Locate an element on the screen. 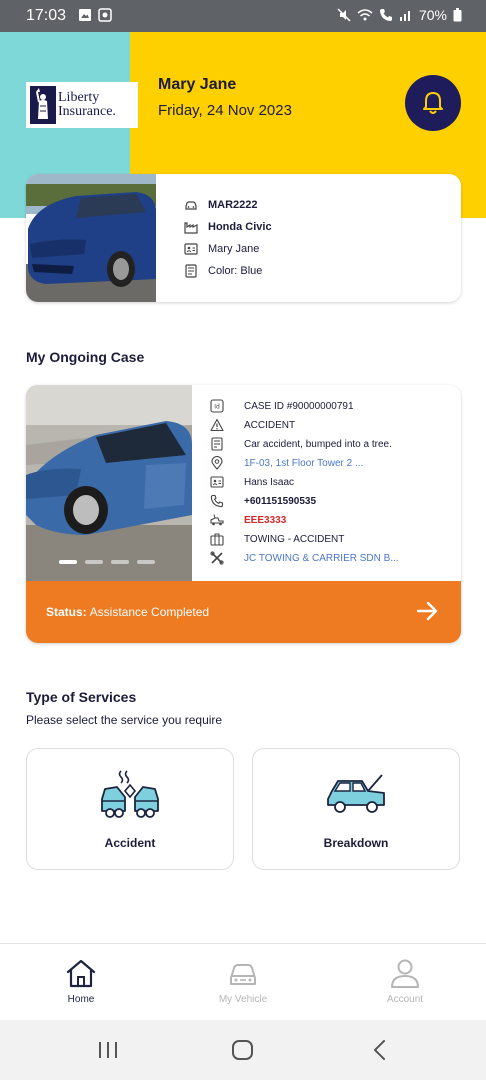 Image resolution: width=486 pixels, height=1080 pixels. gallery-icon is located at coordinates (85, 15).